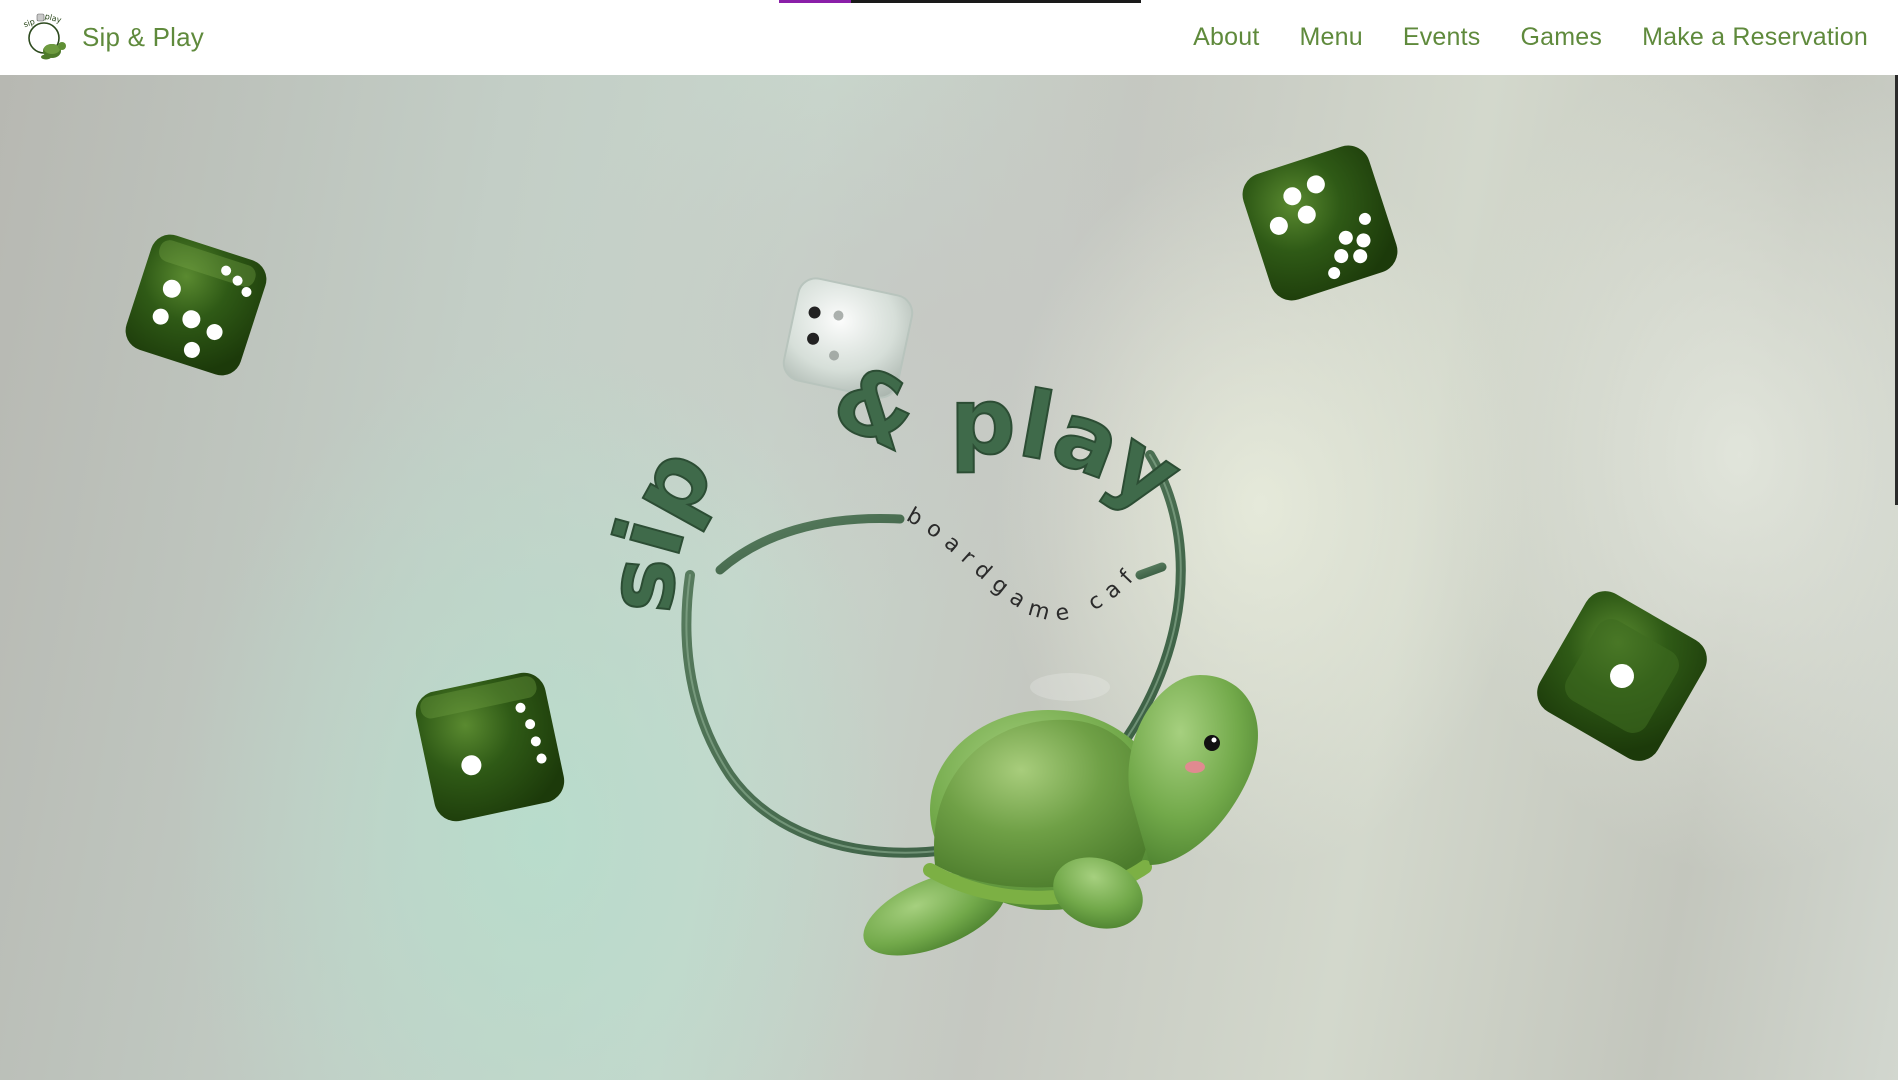 This screenshot has width=1898, height=1080. What do you see at coordinates (1226, 37) in the screenshot?
I see `nav-link-about: About` at bounding box center [1226, 37].